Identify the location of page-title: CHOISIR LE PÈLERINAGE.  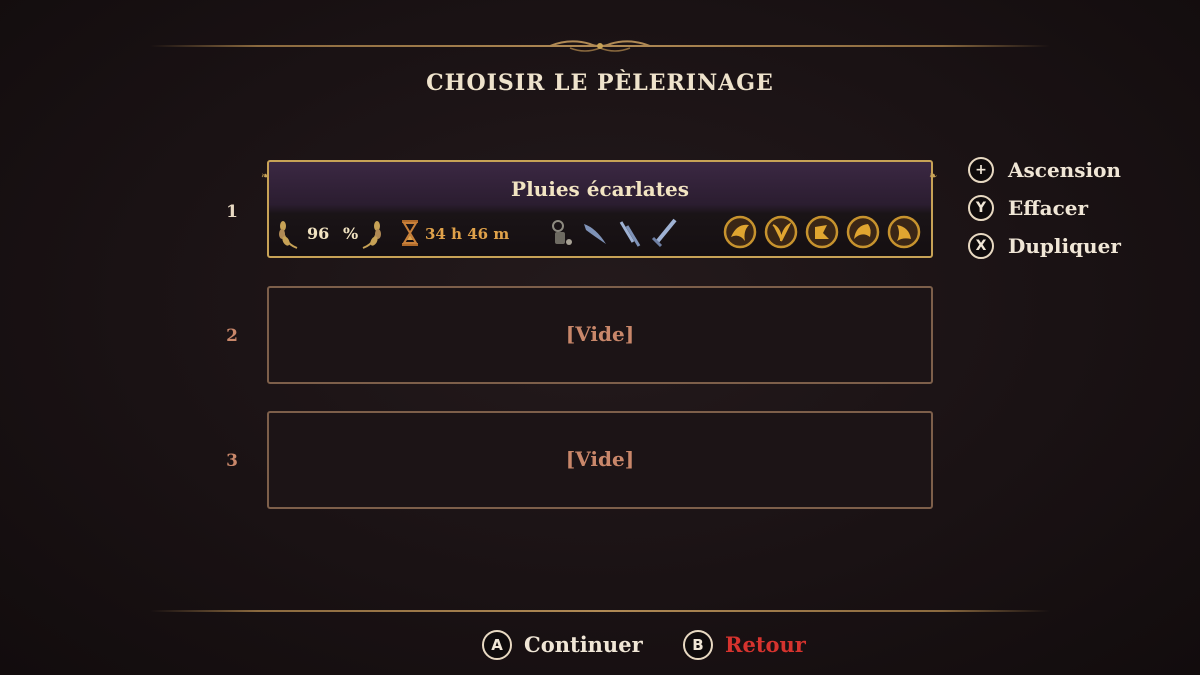
(600, 83).